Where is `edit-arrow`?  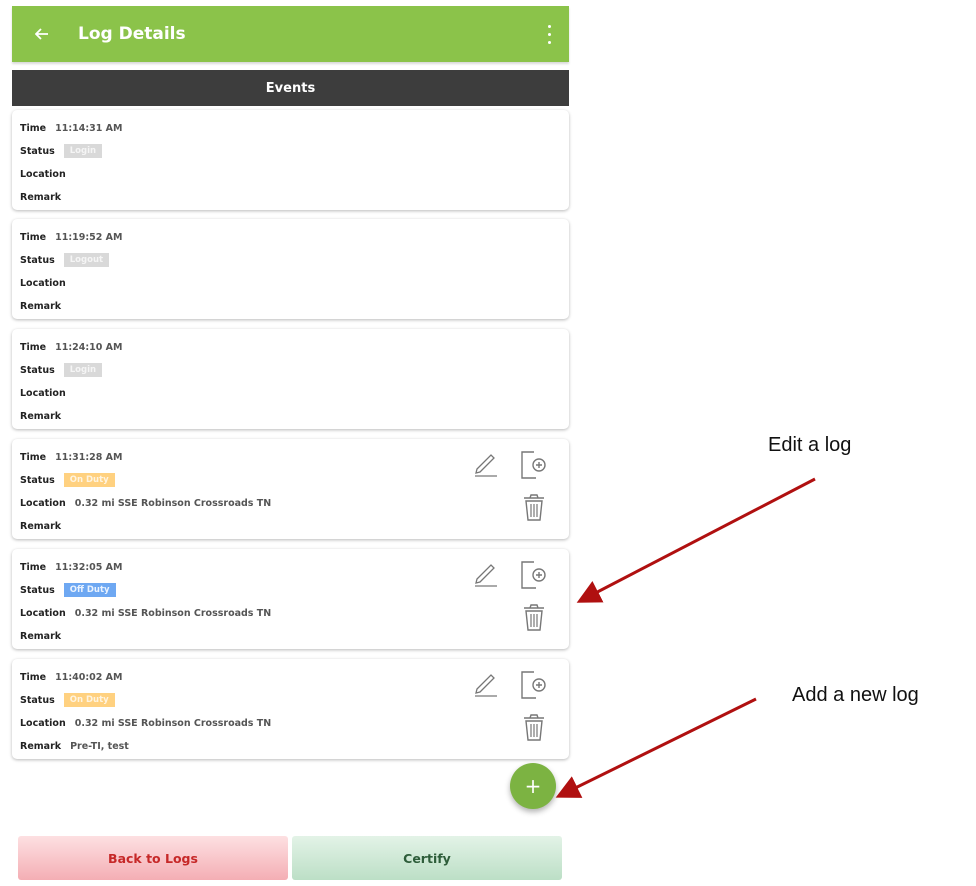
edit-arrow is located at coordinates (696, 540).